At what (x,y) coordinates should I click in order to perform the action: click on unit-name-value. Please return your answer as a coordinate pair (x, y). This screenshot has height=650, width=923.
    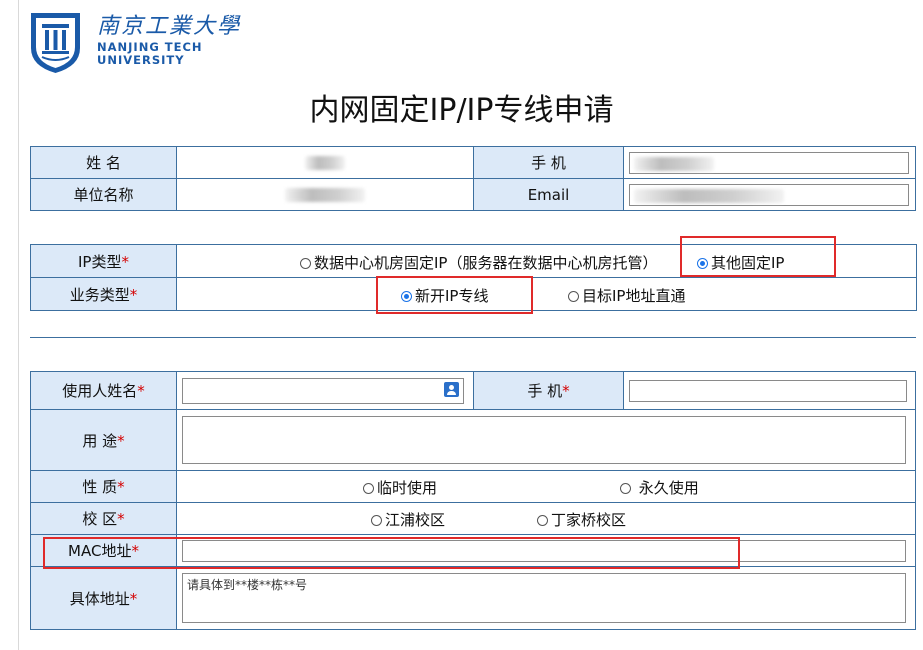
    Looking at the image, I should click on (325, 194).